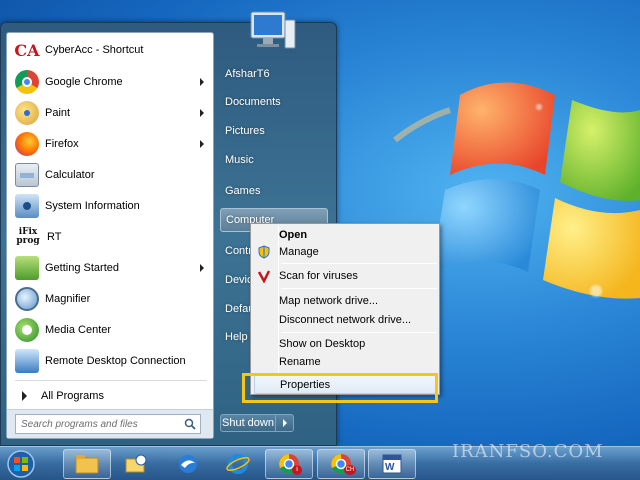  Describe the element at coordinates (390, 467) in the screenshot. I see `word-letter: W` at that location.